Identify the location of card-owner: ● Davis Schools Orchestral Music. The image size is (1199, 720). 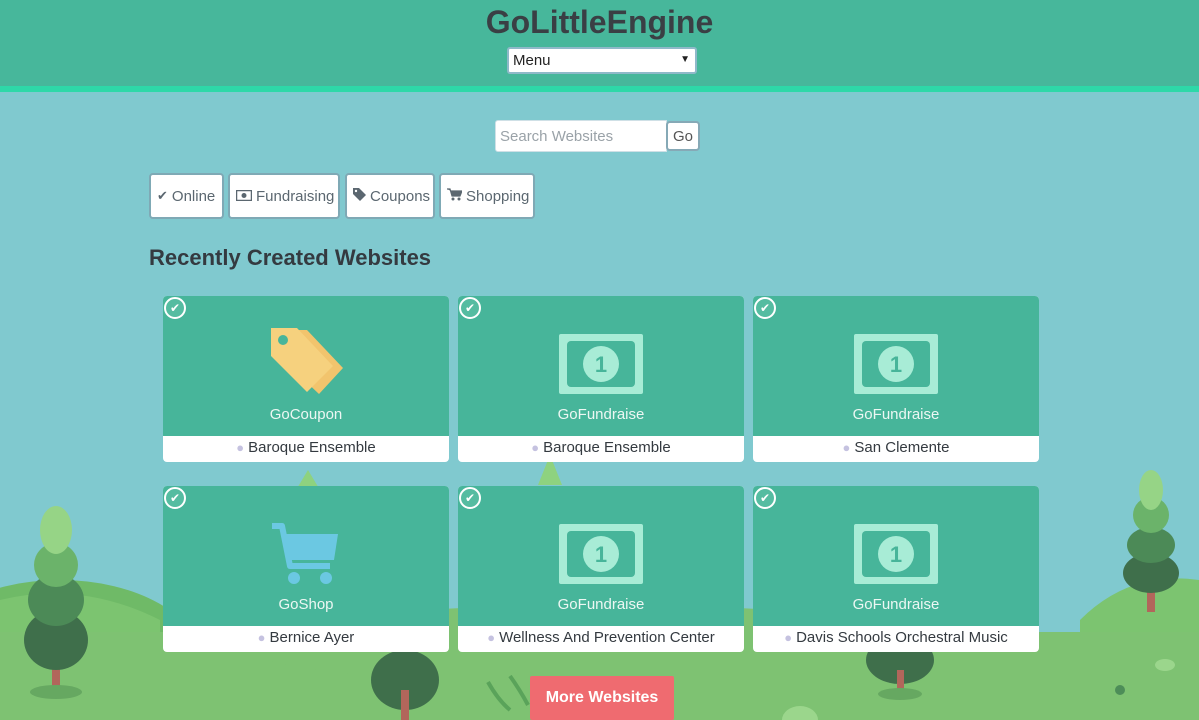
(896, 637).